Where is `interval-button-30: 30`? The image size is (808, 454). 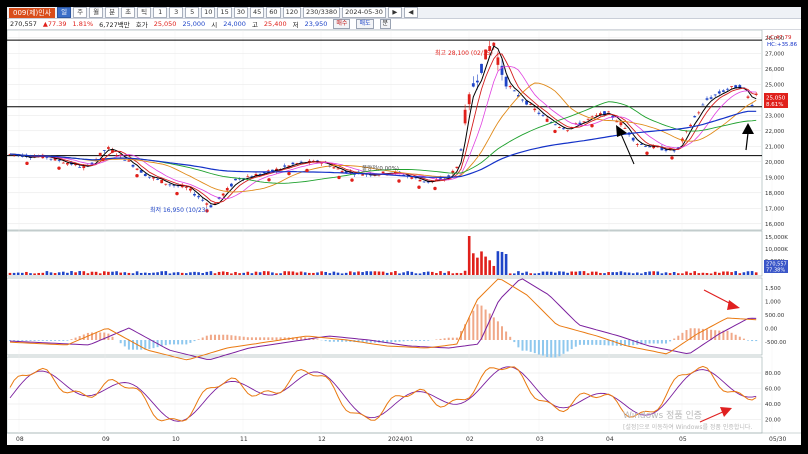 interval-button-30: 30 is located at coordinates (240, 12).